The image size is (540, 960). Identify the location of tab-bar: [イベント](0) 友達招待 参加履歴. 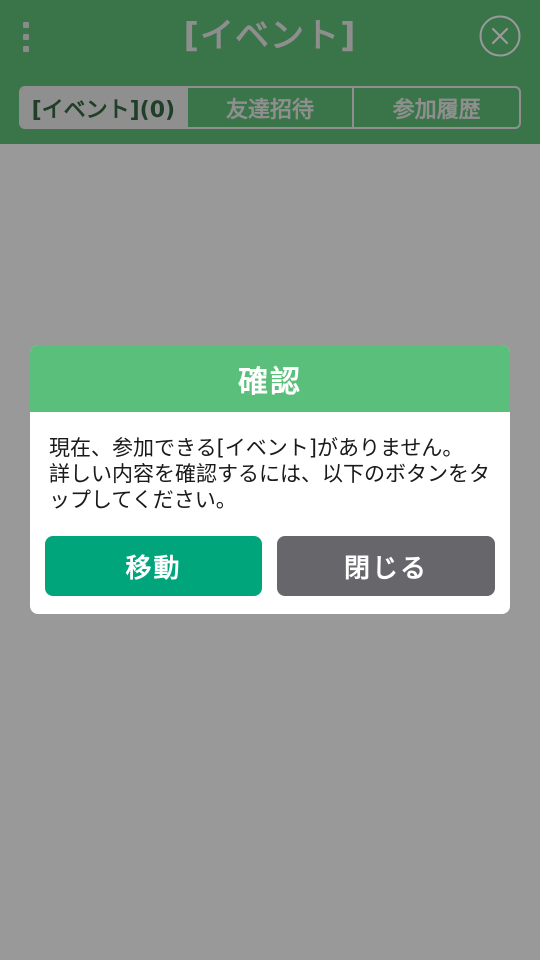
(270, 107).